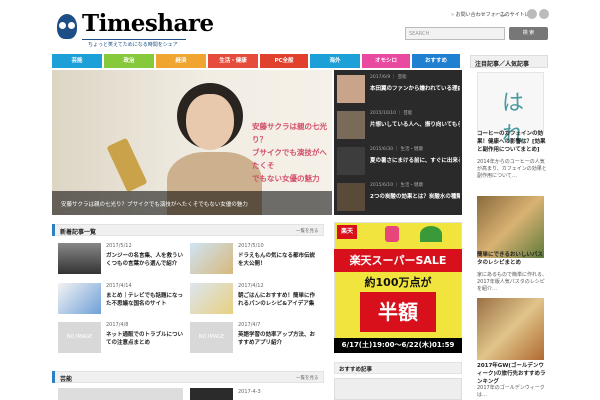 The width and height of the screenshot is (600, 400). What do you see at coordinates (147, 339) in the screenshot?
I see `article-title: ネット通販でのトラブルについての注意点まとめ` at bounding box center [147, 339].